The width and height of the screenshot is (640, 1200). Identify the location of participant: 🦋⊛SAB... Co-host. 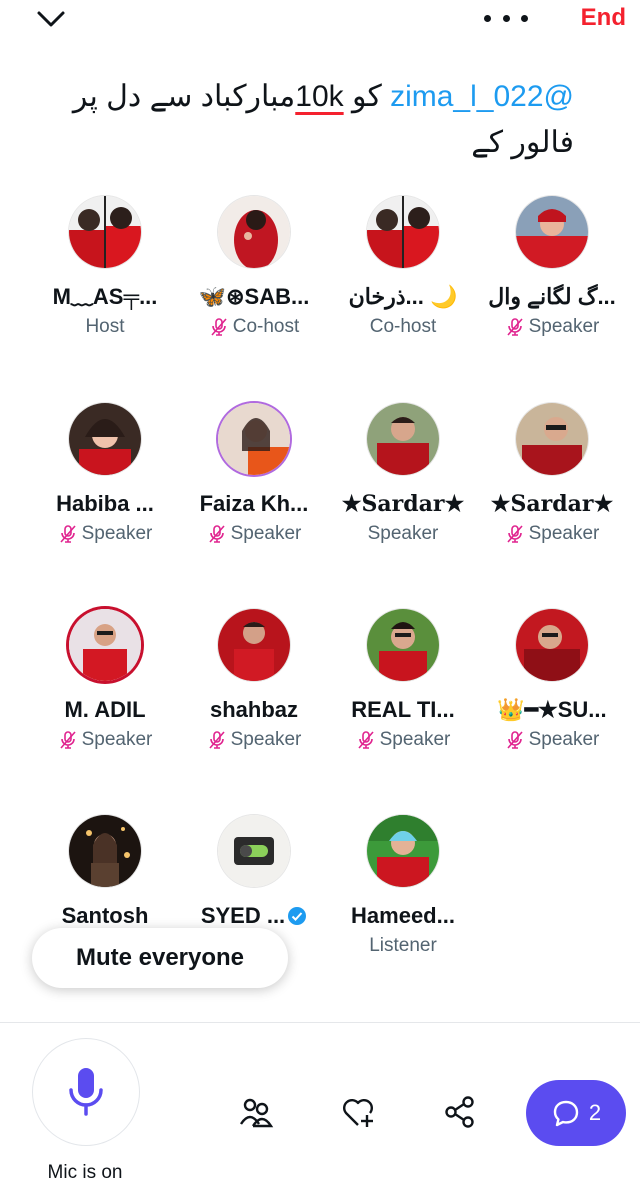
(254, 267).